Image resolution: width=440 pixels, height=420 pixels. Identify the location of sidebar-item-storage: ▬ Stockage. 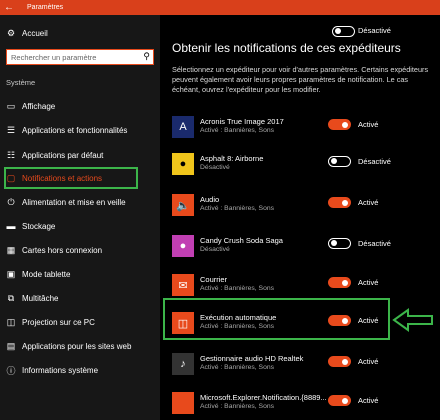
(79, 226).